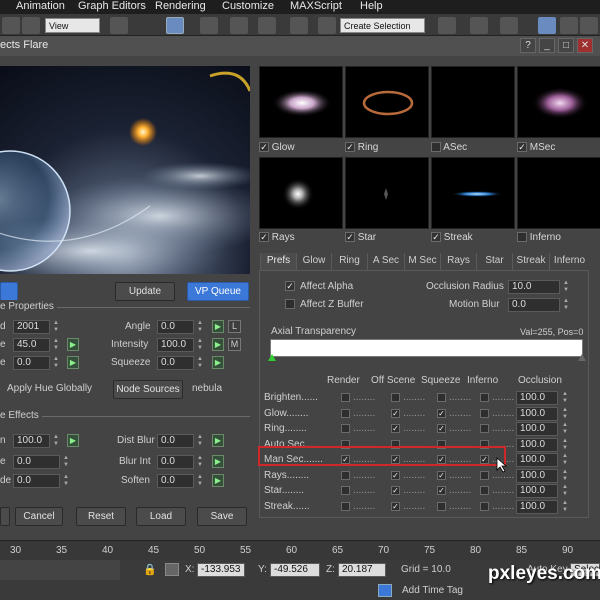 This screenshot has height=600, width=600. I want to click on glow-checkbox: ✓, so click(264, 147).